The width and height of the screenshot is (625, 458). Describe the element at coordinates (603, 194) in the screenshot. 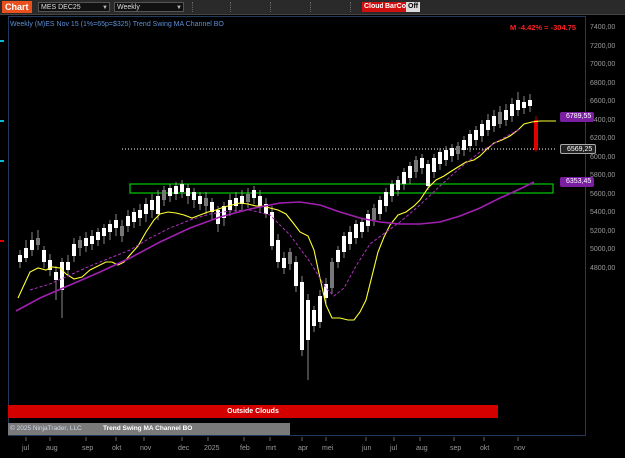

I see `price-axis-label: 5600,00` at that location.